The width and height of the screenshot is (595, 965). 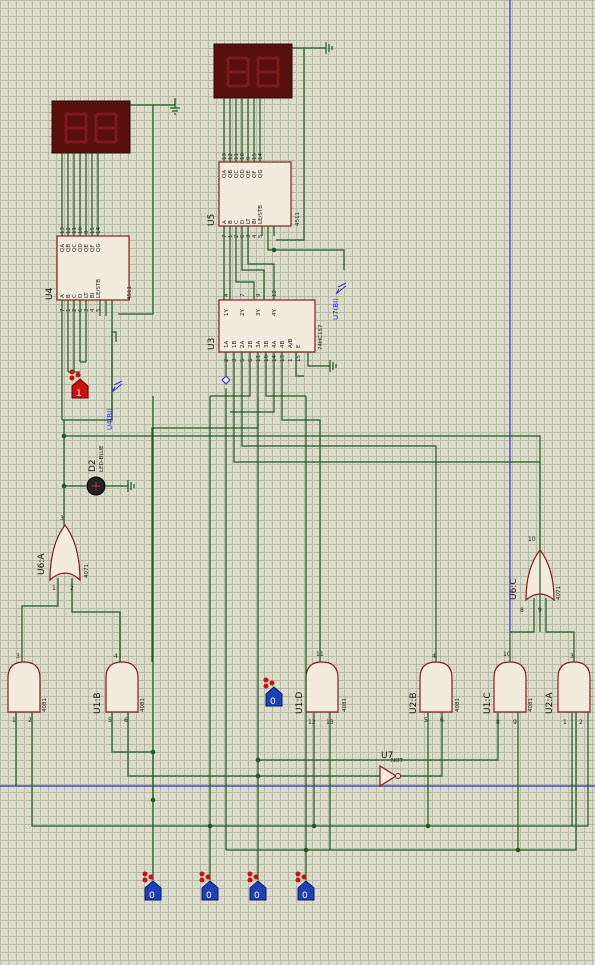 What do you see at coordinates (116, 656) in the screenshot?
I see `svg-text: 4` at bounding box center [116, 656].